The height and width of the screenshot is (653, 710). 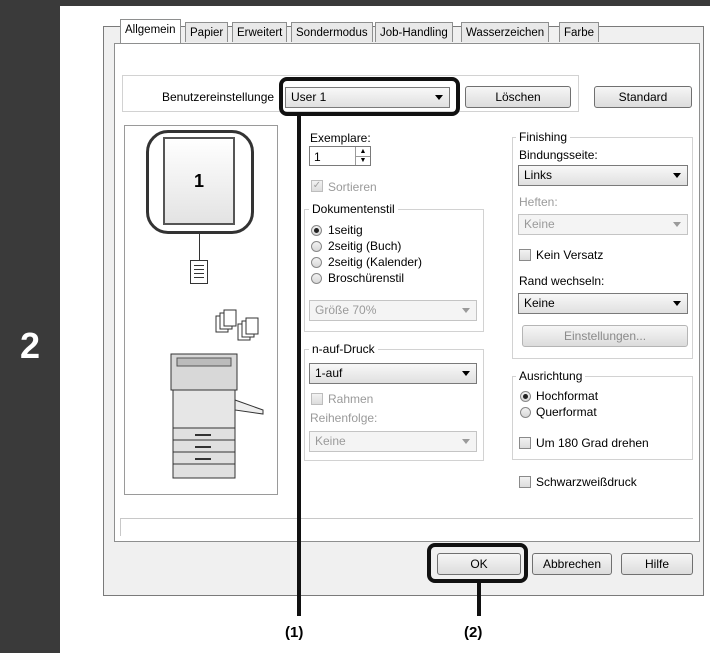 I want to click on step-number: 2, so click(x=30, y=345).